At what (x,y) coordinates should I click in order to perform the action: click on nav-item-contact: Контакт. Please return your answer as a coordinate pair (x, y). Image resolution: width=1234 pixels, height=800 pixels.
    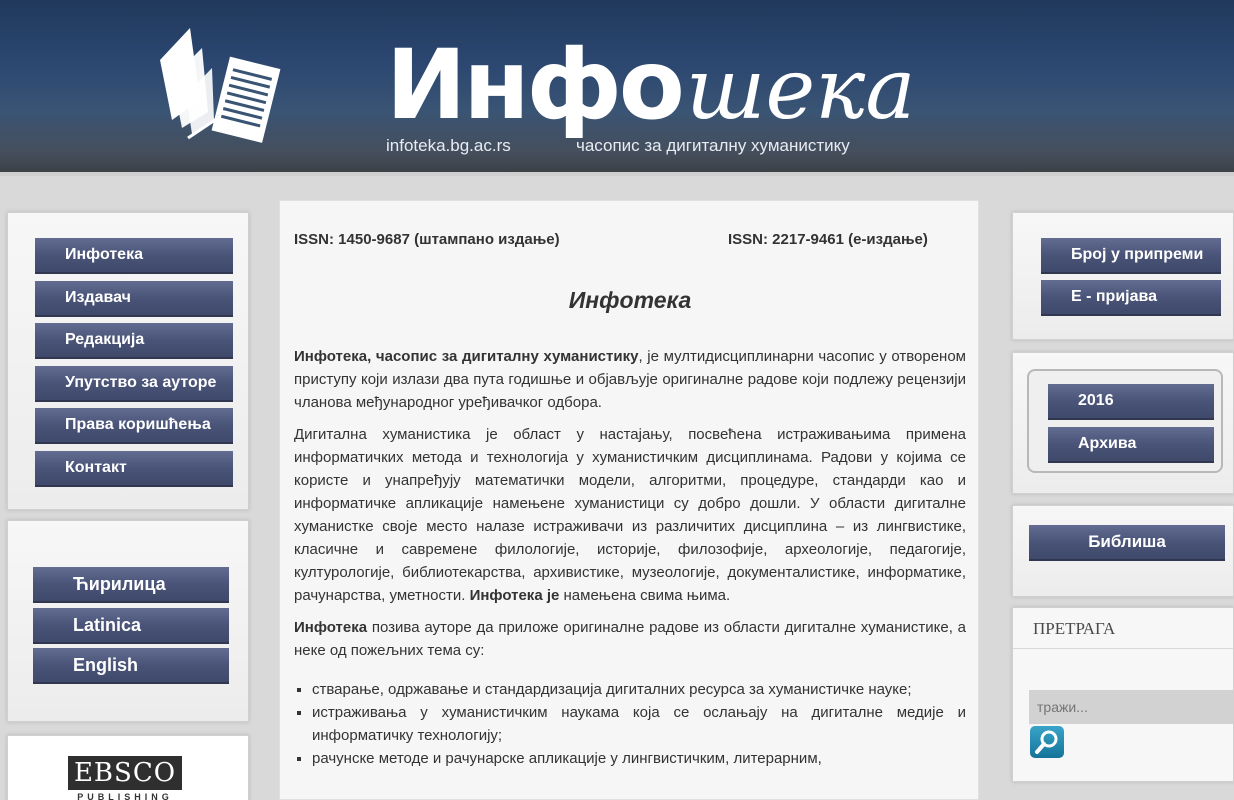
    Looking at the image, I should click on (134, 469).